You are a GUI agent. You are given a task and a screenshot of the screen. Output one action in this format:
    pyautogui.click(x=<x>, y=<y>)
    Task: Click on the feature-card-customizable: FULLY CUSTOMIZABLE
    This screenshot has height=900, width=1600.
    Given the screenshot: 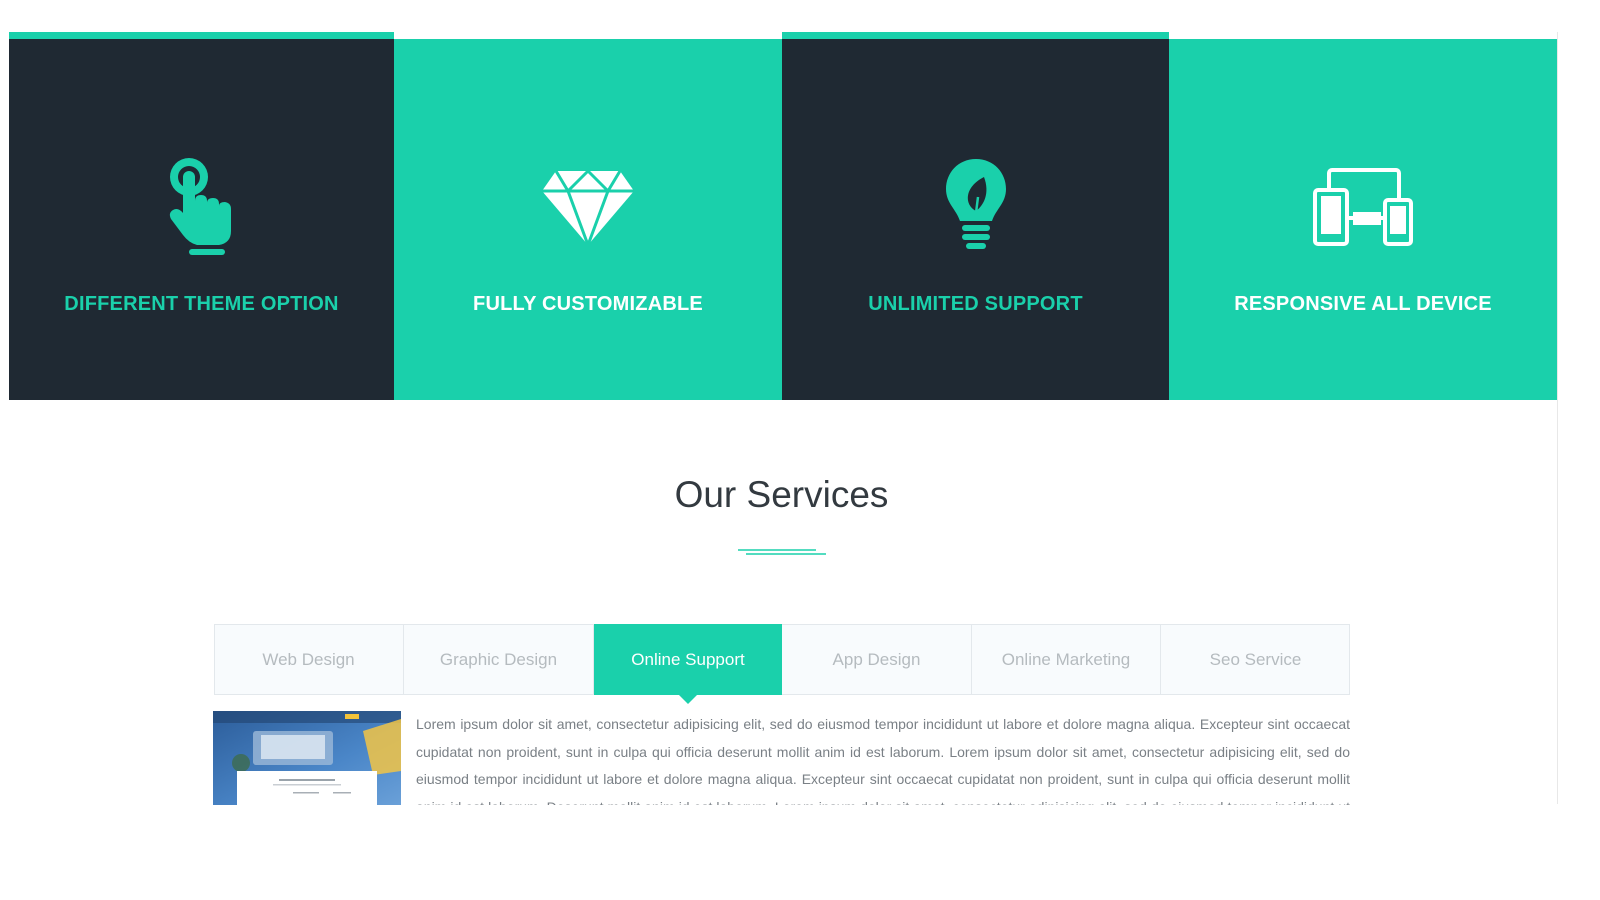 What is the action you would take?
    pyautogui.click(x=588, y=219)
    